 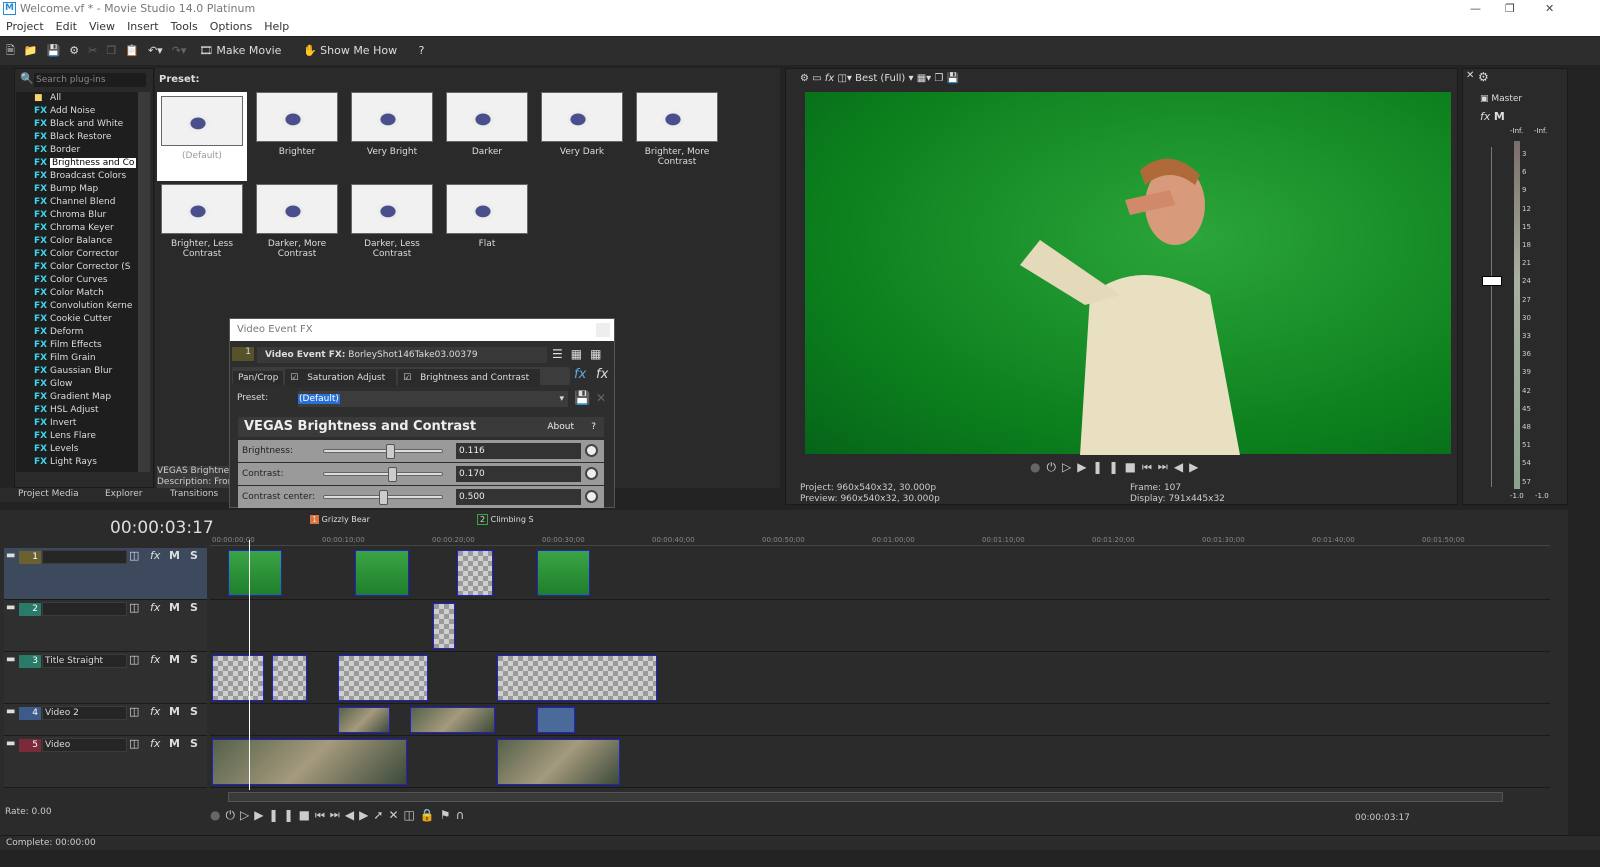 What do you see at coordinates (184, 26) in the screenshot?
I see `menu-tools: Tools` at bounding box center [184, 26].